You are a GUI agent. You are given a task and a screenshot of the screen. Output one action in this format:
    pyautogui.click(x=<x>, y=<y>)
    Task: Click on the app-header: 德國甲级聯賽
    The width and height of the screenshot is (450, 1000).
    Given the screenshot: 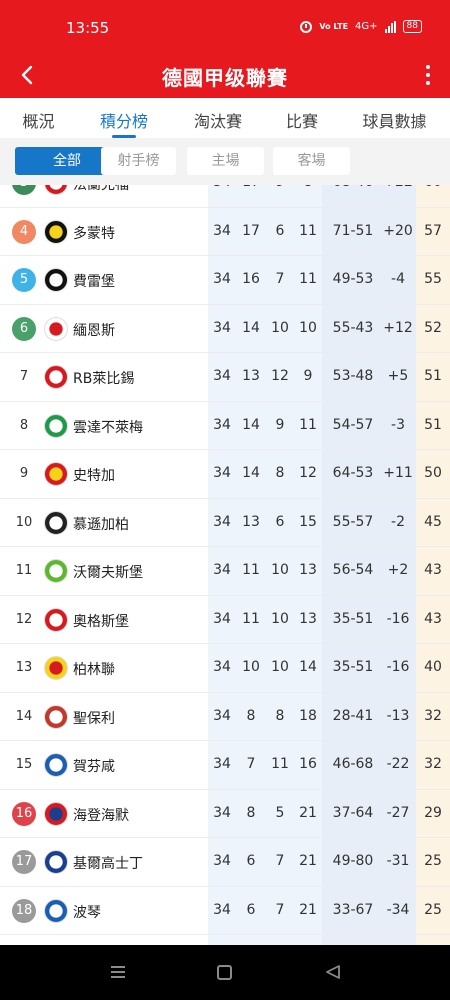 What is the action you would take?
    pyautogui.click(x=225, y=75)
    